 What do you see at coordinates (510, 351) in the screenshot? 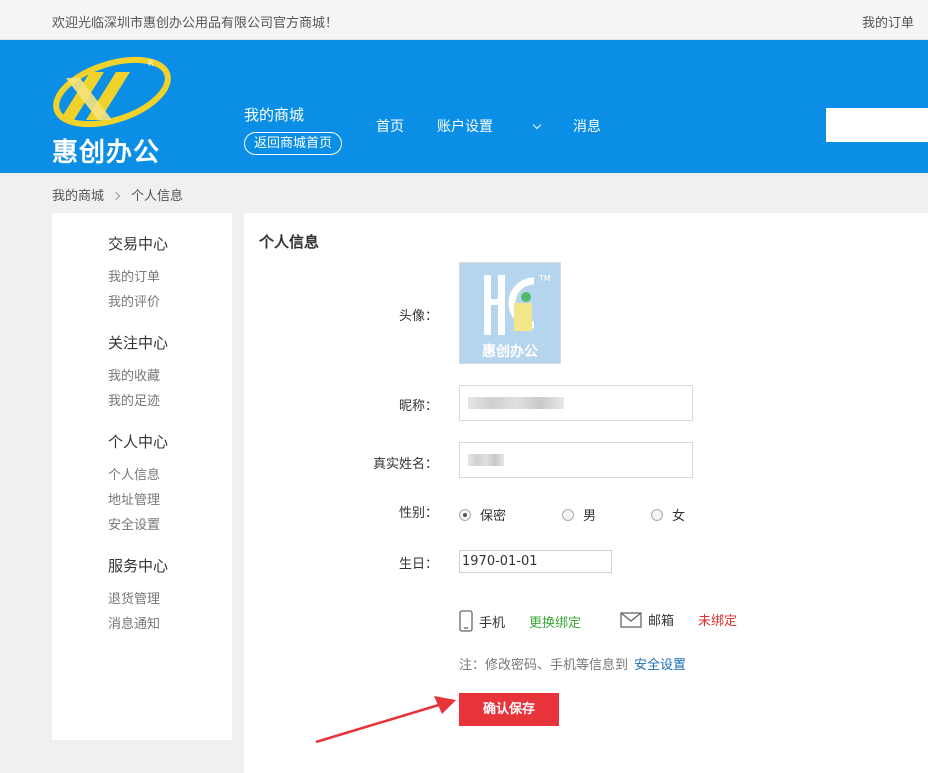
I see `svg-text: 惠创办公` at bounding box center [510, 351].